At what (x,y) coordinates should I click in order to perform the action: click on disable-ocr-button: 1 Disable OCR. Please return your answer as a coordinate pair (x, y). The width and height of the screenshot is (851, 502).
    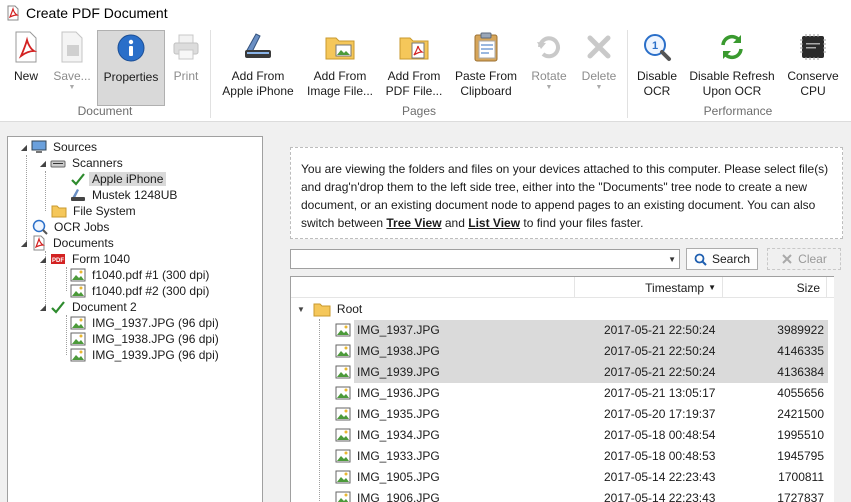
    Looking at the image, I should click on (657, 68).